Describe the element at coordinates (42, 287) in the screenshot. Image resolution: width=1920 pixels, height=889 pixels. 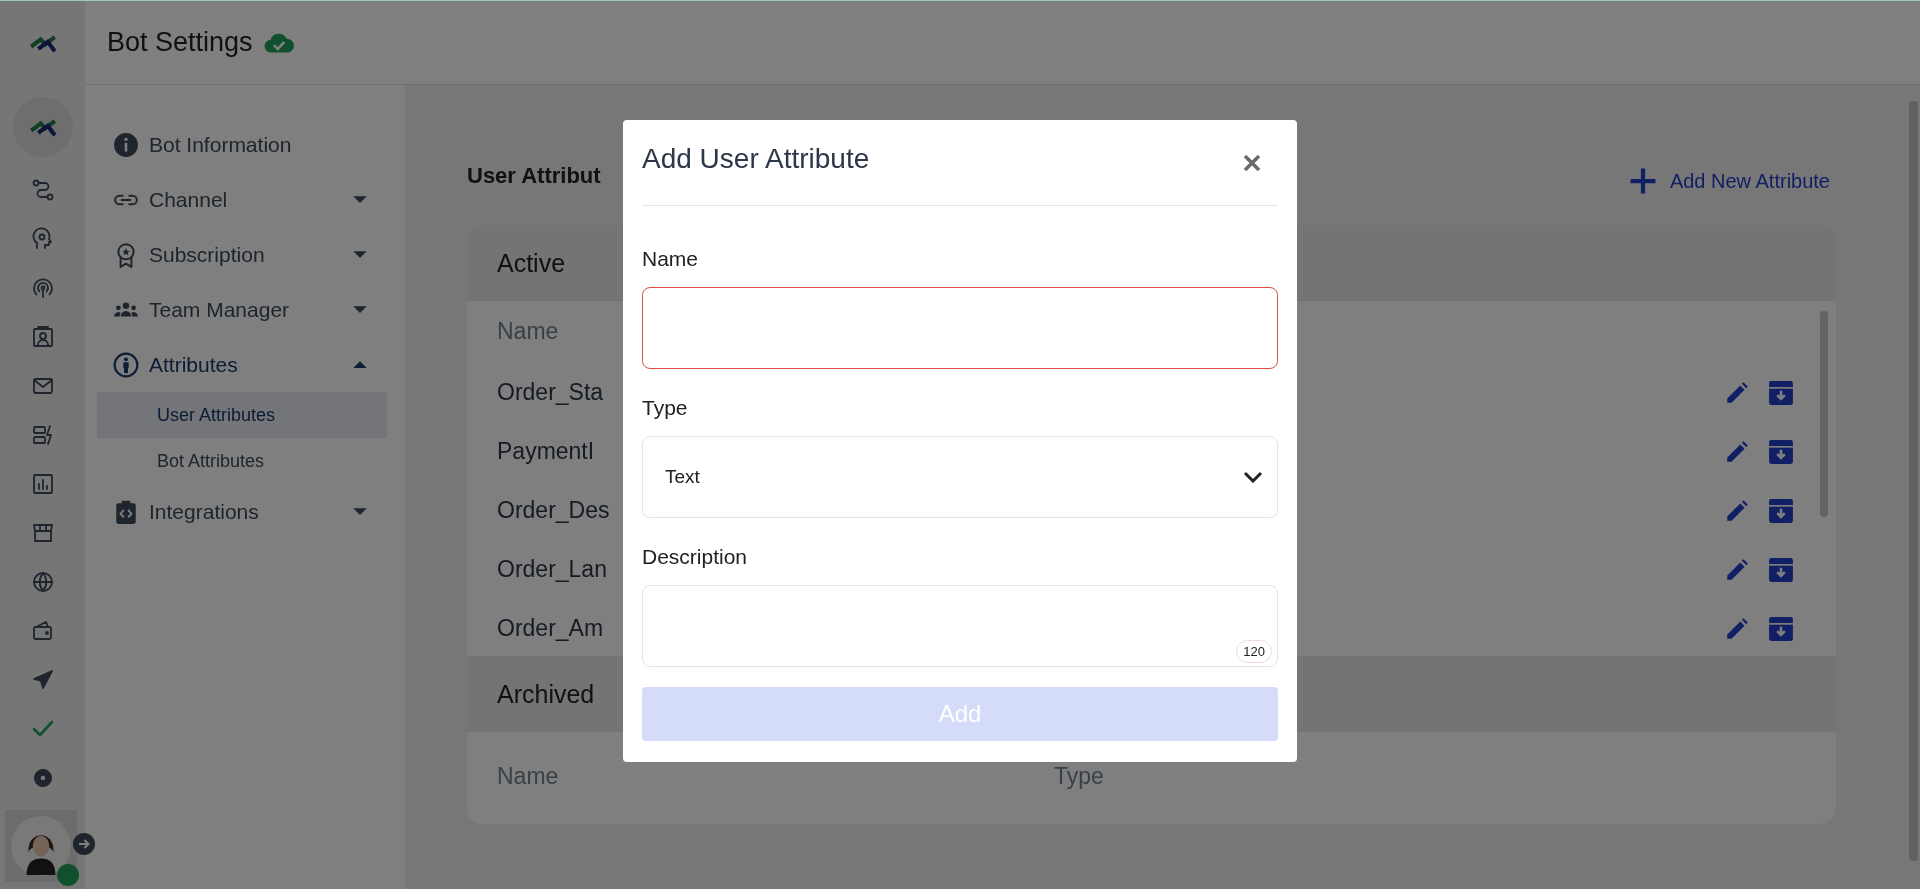
I see `signal-icon` at that location.